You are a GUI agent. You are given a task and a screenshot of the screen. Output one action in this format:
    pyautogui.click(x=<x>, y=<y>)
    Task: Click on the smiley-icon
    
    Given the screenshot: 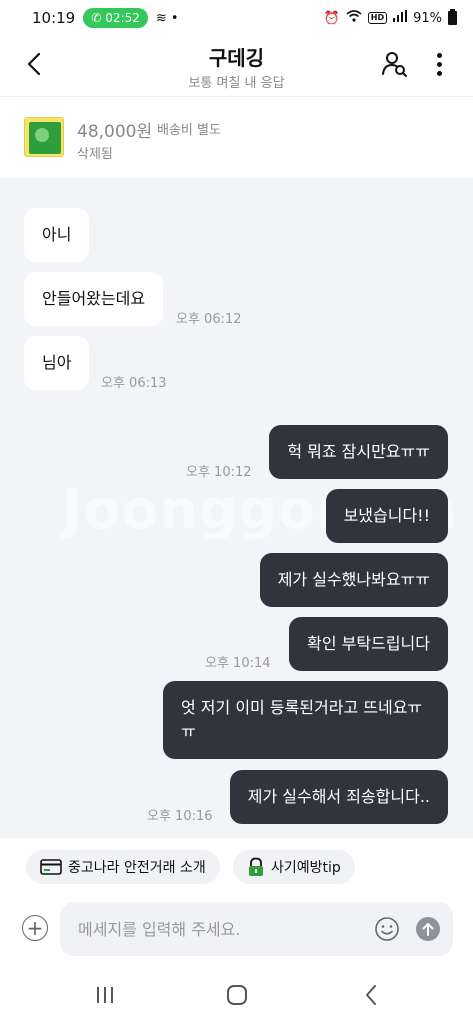 What is the action you would take?
    pyautogui.click(x=387, y=929)
    